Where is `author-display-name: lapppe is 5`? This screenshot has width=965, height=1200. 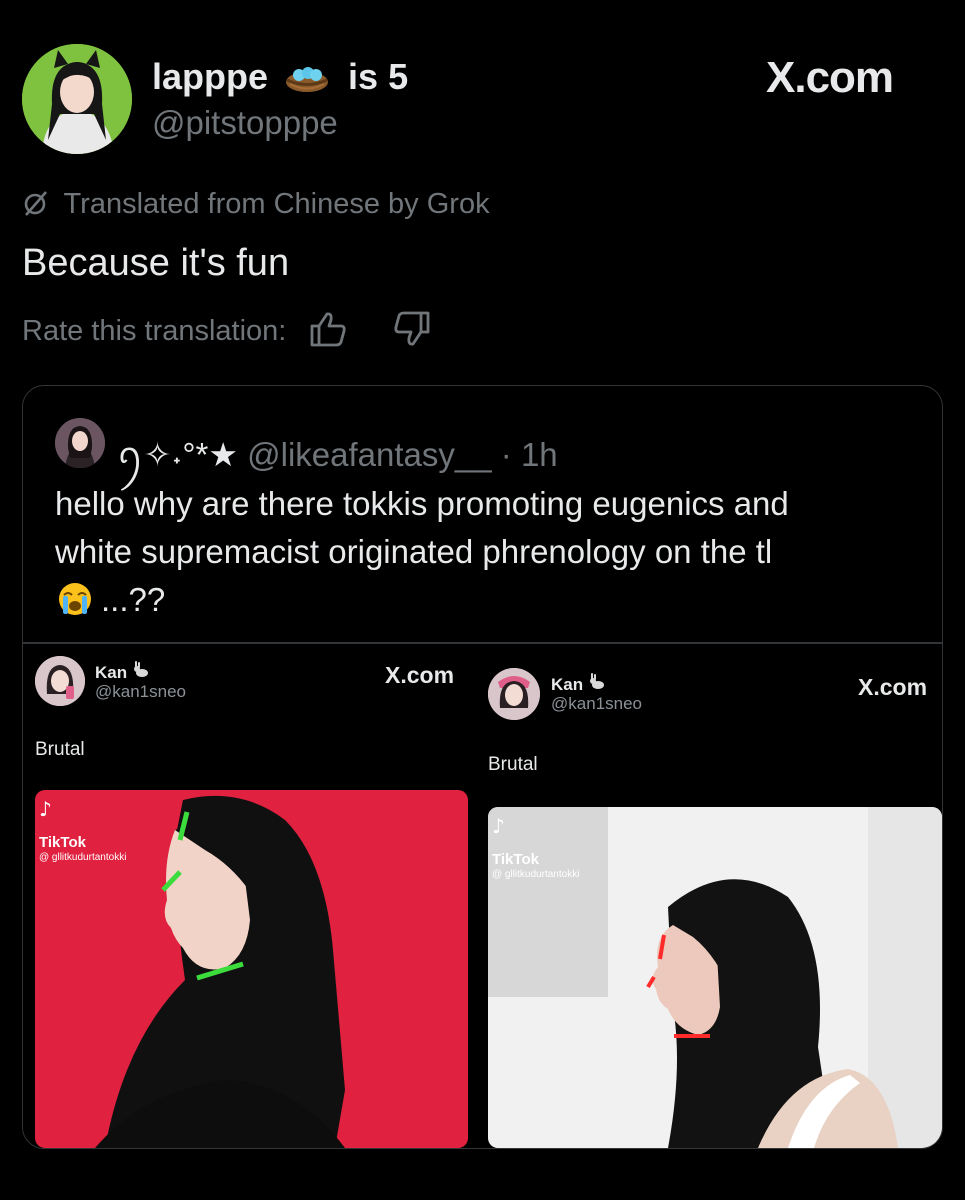 author-display-name: lapppe is 5 is located at coordinates (280, 77).